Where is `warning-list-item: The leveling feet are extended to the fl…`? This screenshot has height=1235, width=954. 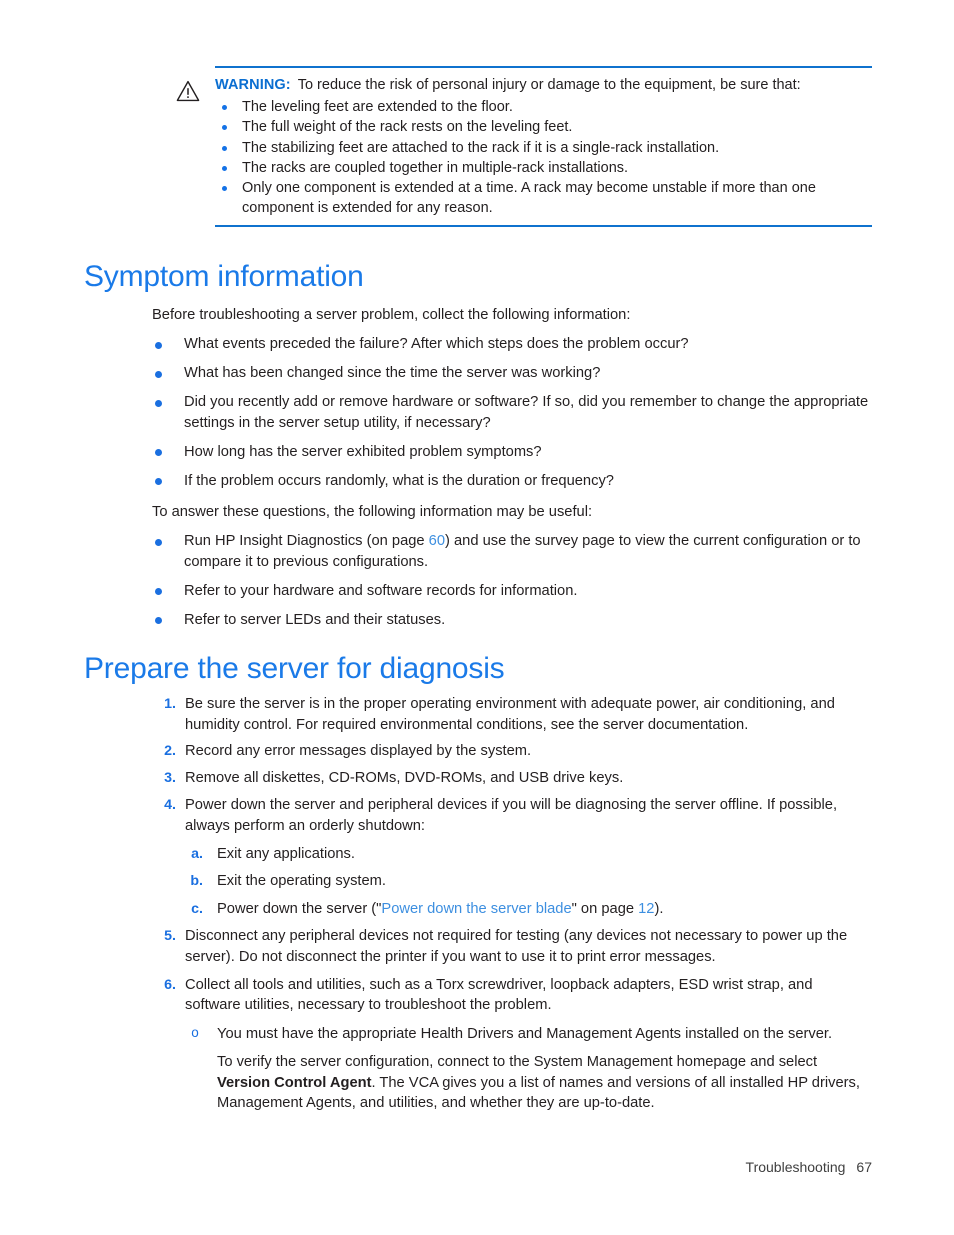
warning-list-item: The leveling feet are extended to the fl… is located at coordinates (543, 107).